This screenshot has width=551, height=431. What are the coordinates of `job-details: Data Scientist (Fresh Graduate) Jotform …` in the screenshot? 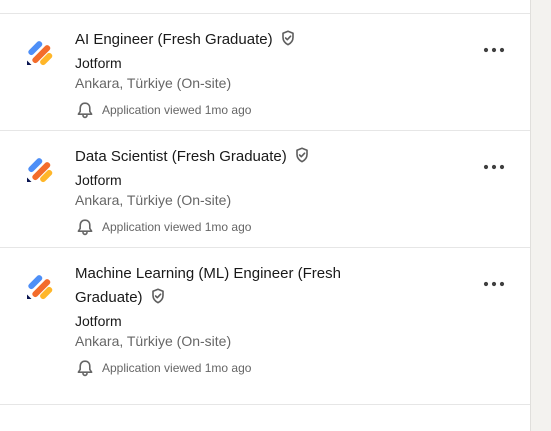 It's located at (267, 191).